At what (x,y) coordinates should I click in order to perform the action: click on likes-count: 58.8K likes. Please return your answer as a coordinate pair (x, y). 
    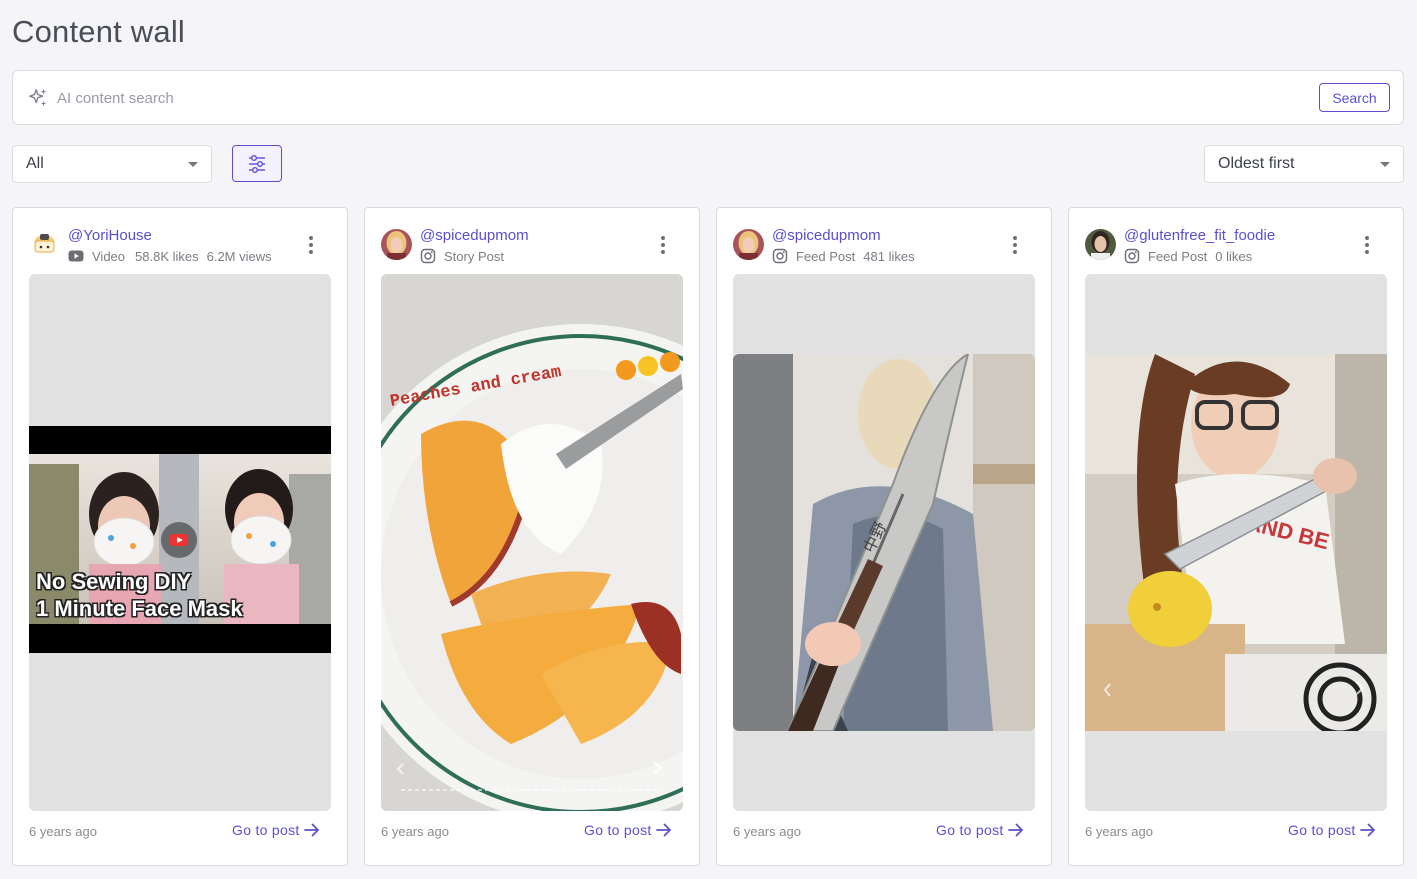
    Looking at the image, I should click on (167, 256).